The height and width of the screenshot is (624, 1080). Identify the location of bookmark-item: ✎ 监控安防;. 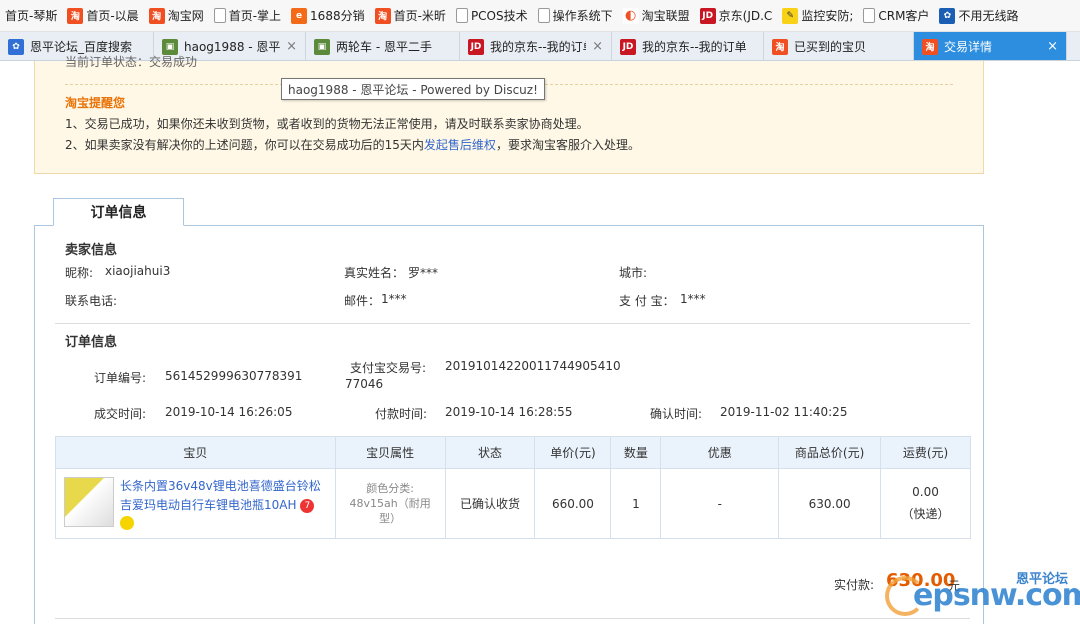
(817, 15).